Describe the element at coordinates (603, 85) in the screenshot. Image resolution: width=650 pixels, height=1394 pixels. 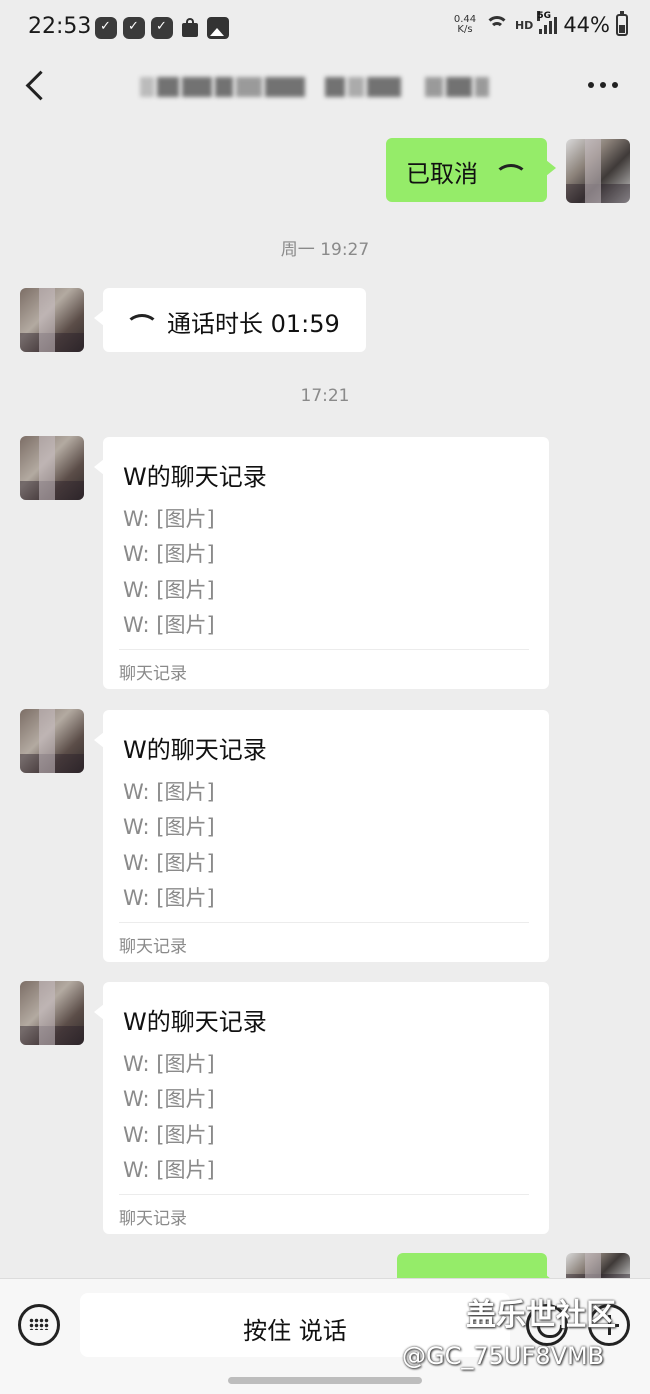
I see `more-options-icon` at that location.